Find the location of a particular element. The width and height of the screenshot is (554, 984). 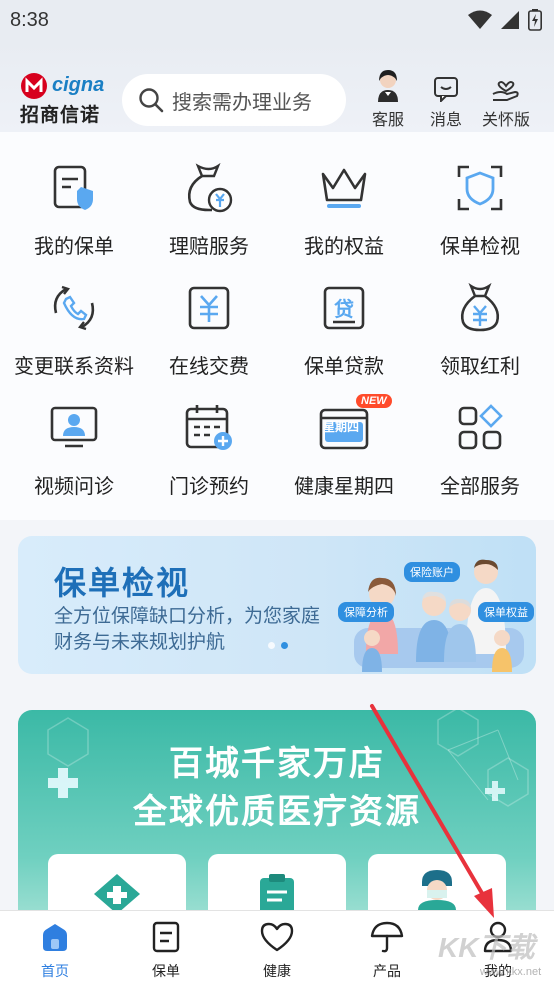

all-services-grid-icon is located at coordinates (480, 427).